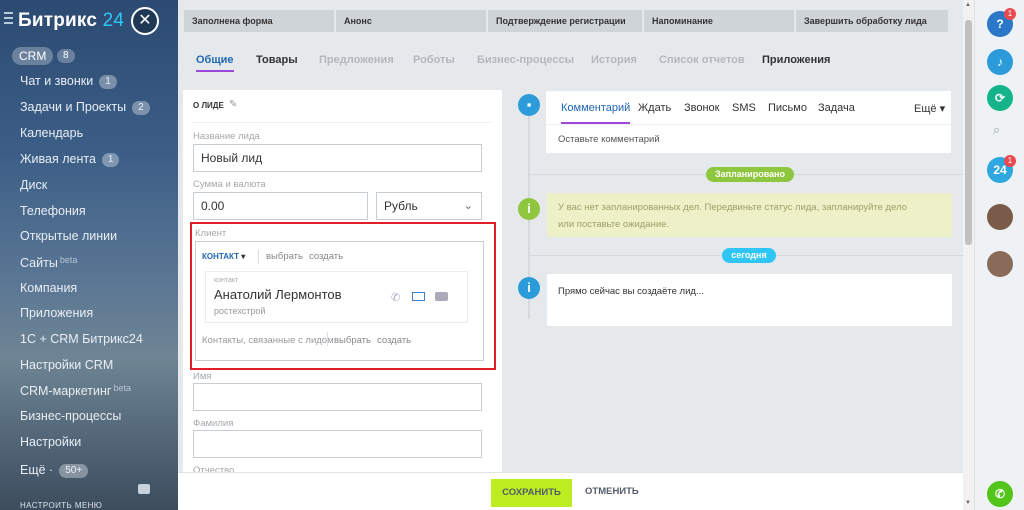  What do you see at coordinates (48, 262) in the screenshot?
I see `sidebar-item-sites: Сайты beta` at bounding box center [48, 262].